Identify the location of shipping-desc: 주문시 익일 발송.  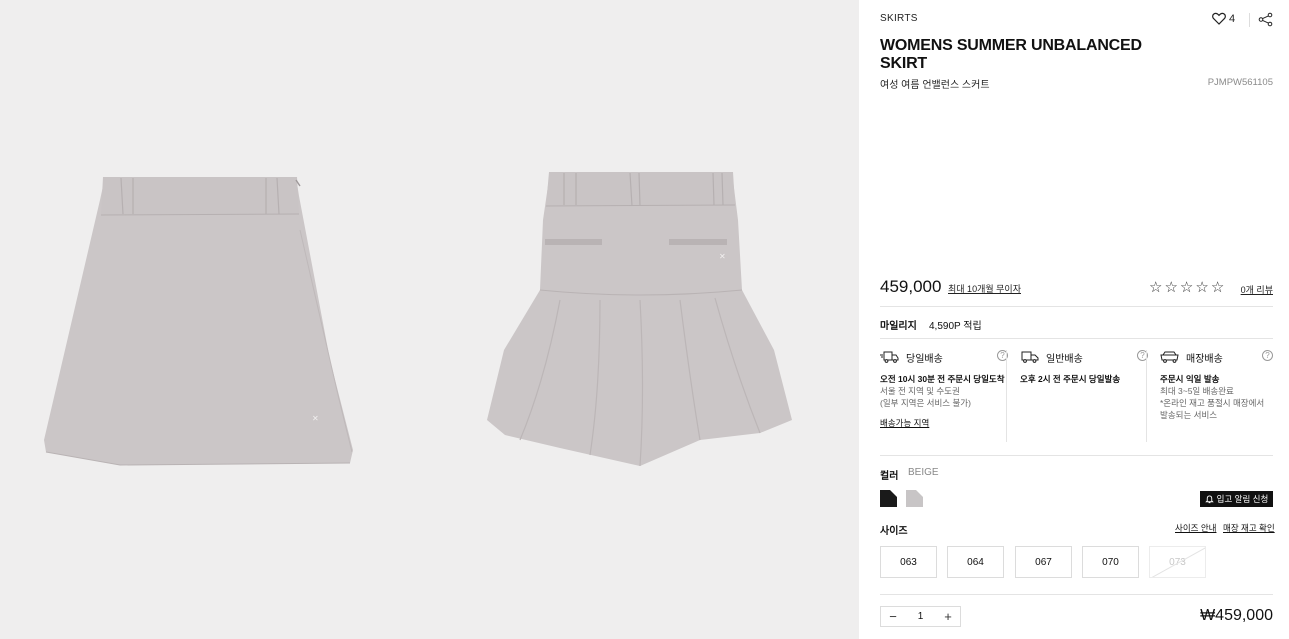
(1190, 379).